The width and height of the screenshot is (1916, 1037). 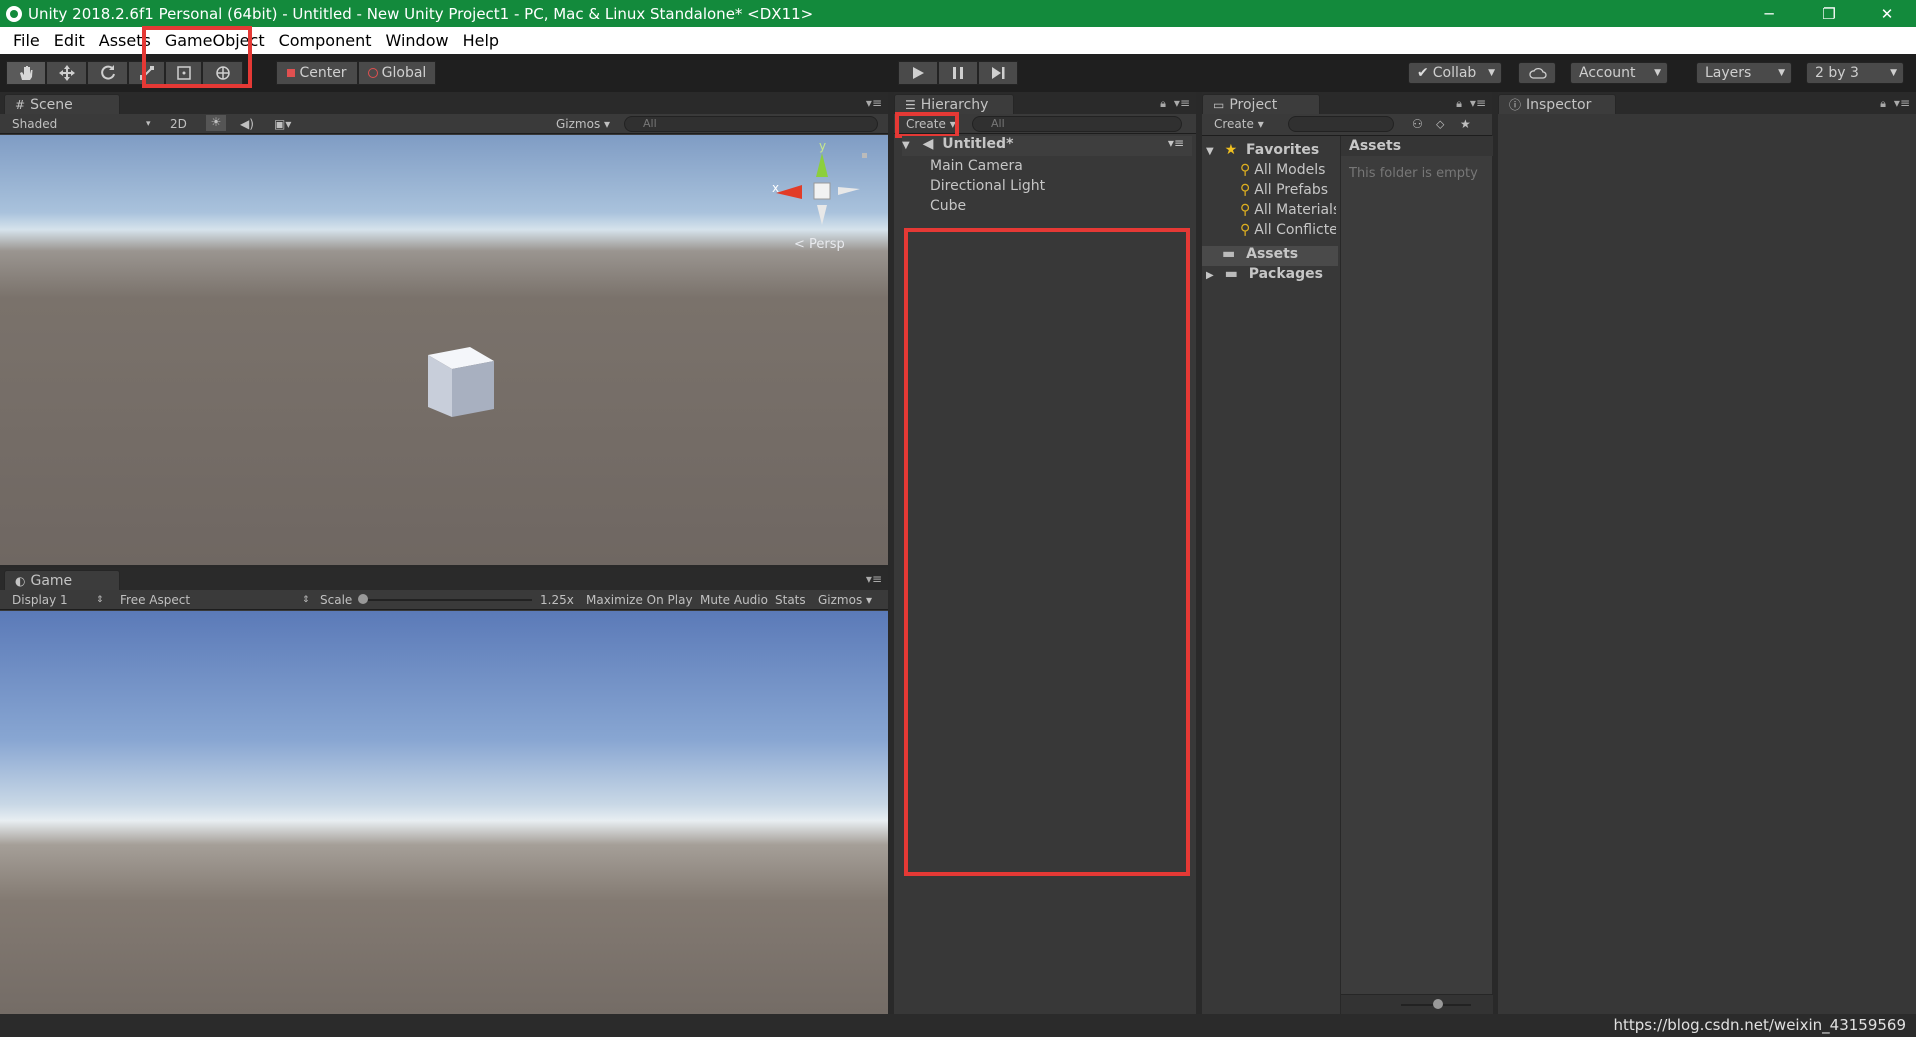 I want to click on status-bar: https://blog.csdn.net/weixin_43159569, so click(x=958, y=1025).